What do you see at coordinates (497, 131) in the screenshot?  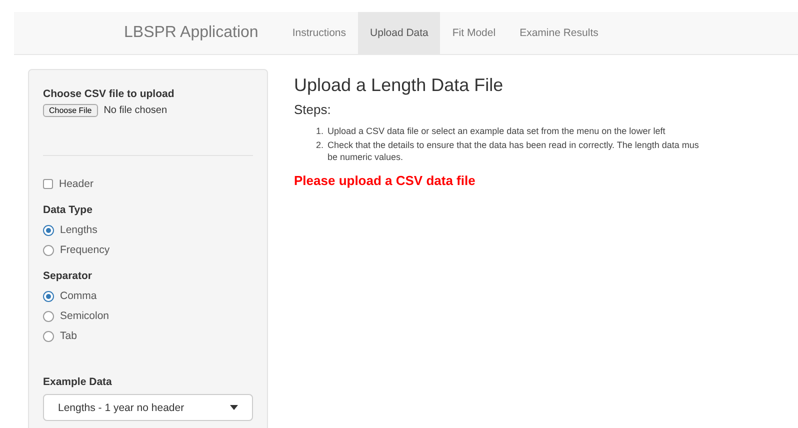 I see `step-text: Upload a CSV data file or select an example data set from the menu on the lower left` at bounding box center [497, 131].